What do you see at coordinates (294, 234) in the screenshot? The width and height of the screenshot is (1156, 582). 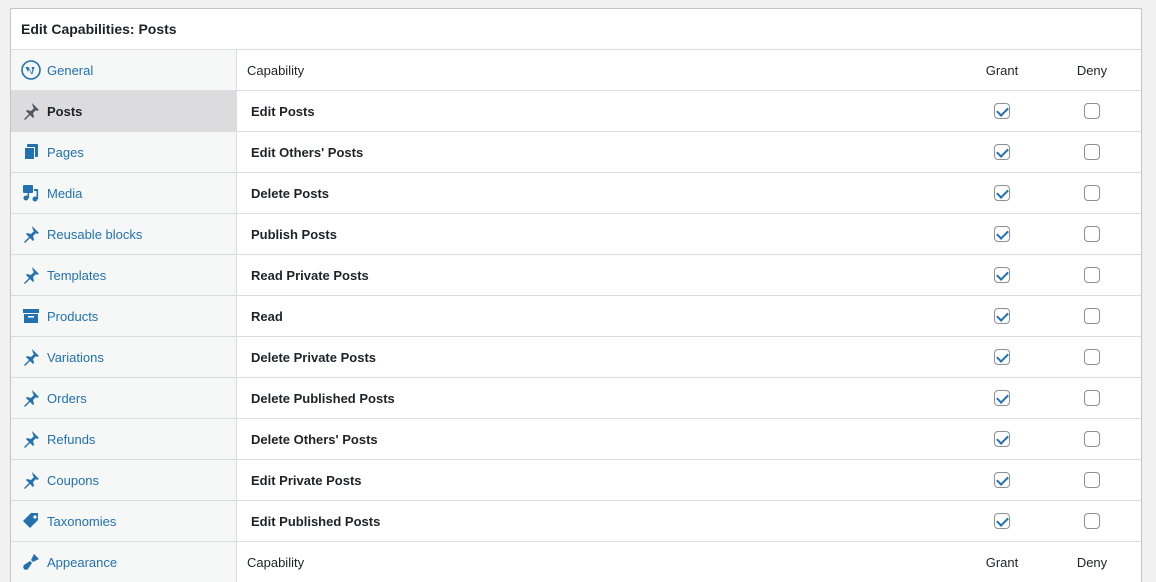 I see `capability-name: Publish Posts` at bounding box center [294, 234].